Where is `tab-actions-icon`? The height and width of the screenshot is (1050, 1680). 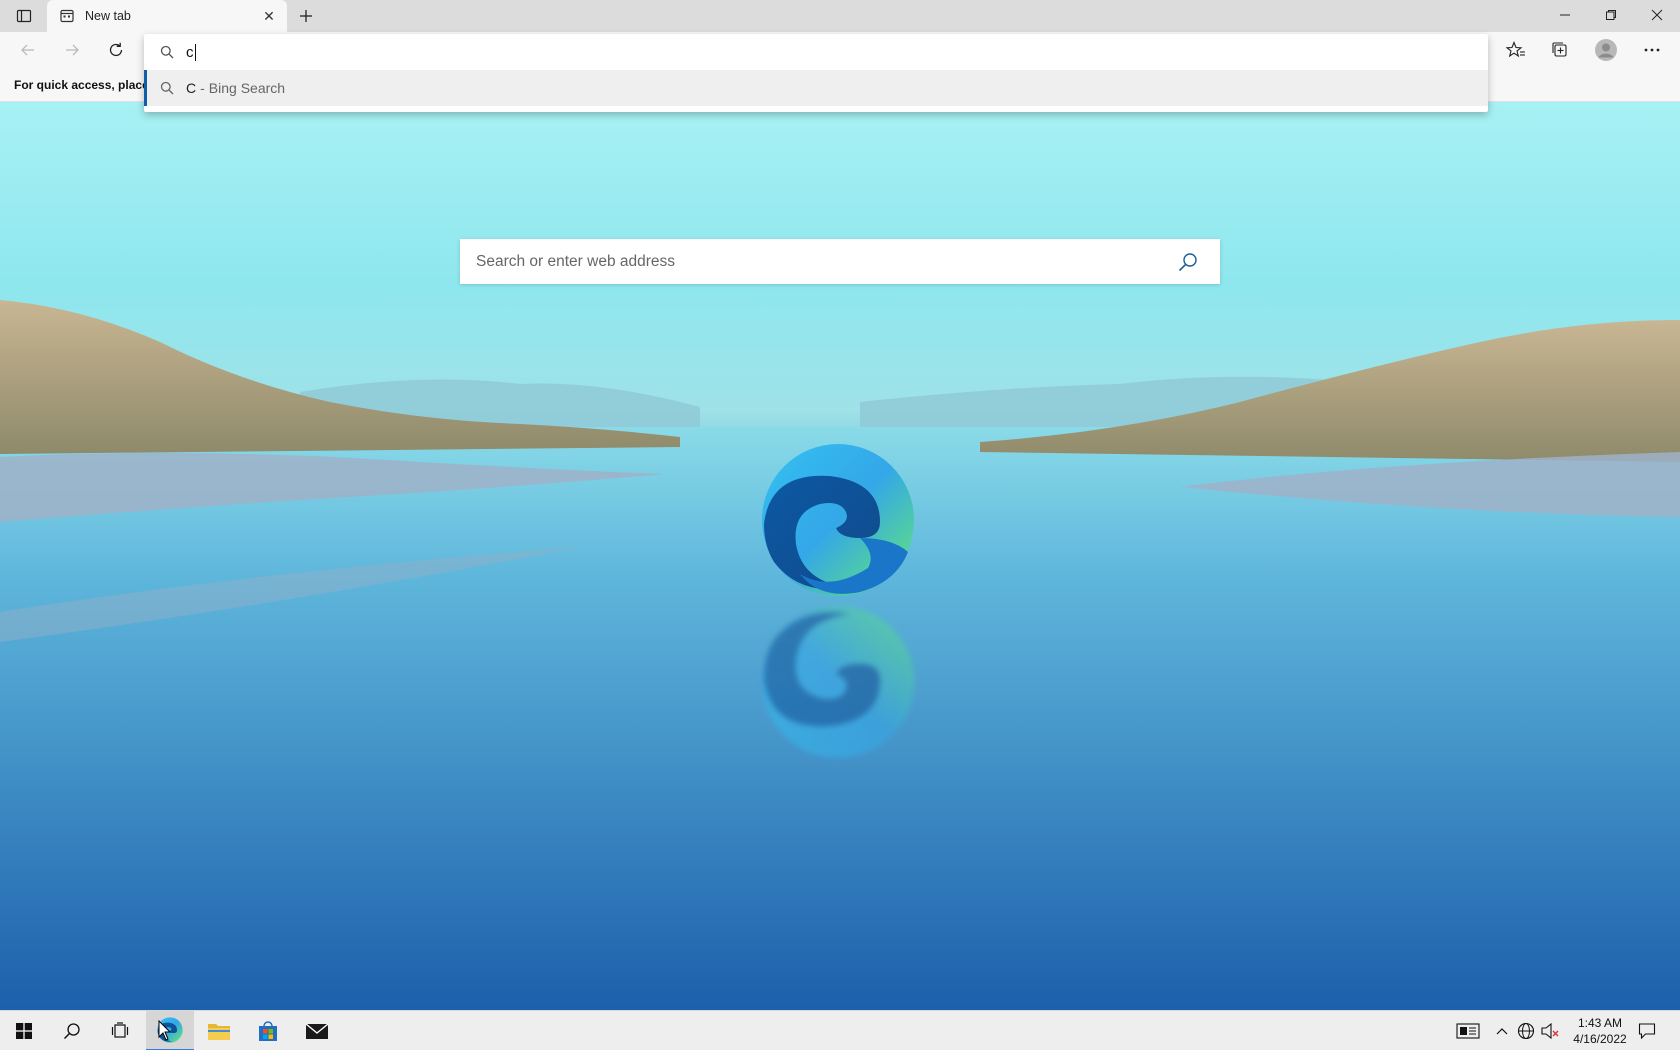 tab-actions-icon is located at coordinates (24, 16).